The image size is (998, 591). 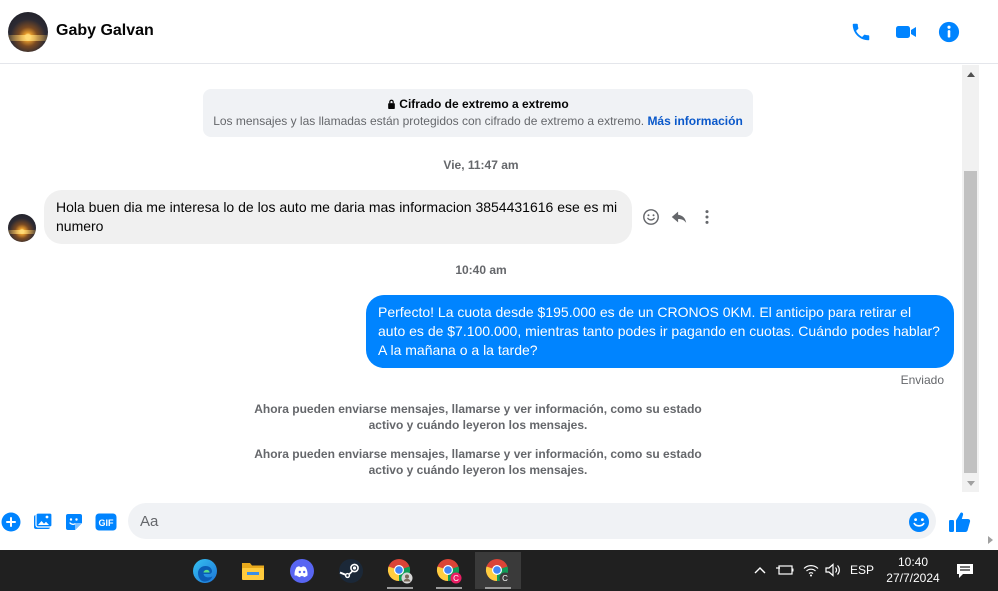 I want to click on gif-icon: GIF, so click(x=106, y=522).